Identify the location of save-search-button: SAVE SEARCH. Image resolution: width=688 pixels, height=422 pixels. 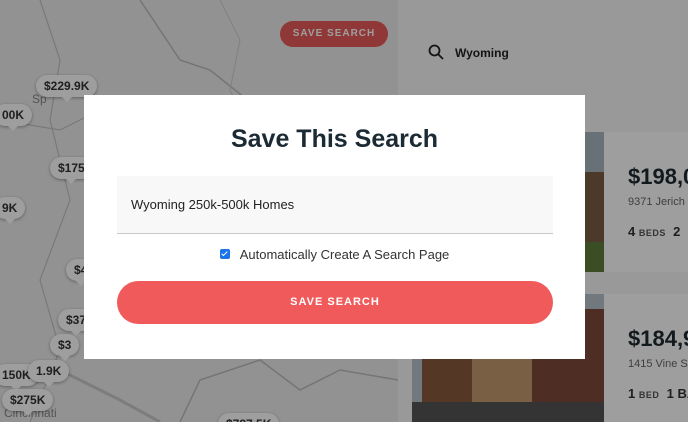
(335, 302).